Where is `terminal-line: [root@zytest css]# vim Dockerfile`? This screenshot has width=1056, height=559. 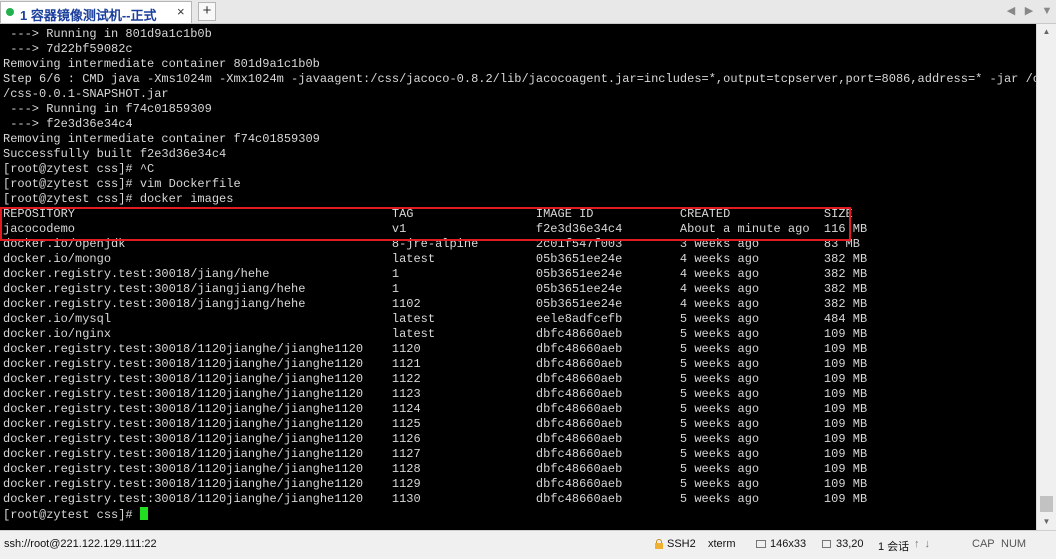 terminal-line: [root@zytest css]# vim Dockerfile is located at coordinates (122, 184).